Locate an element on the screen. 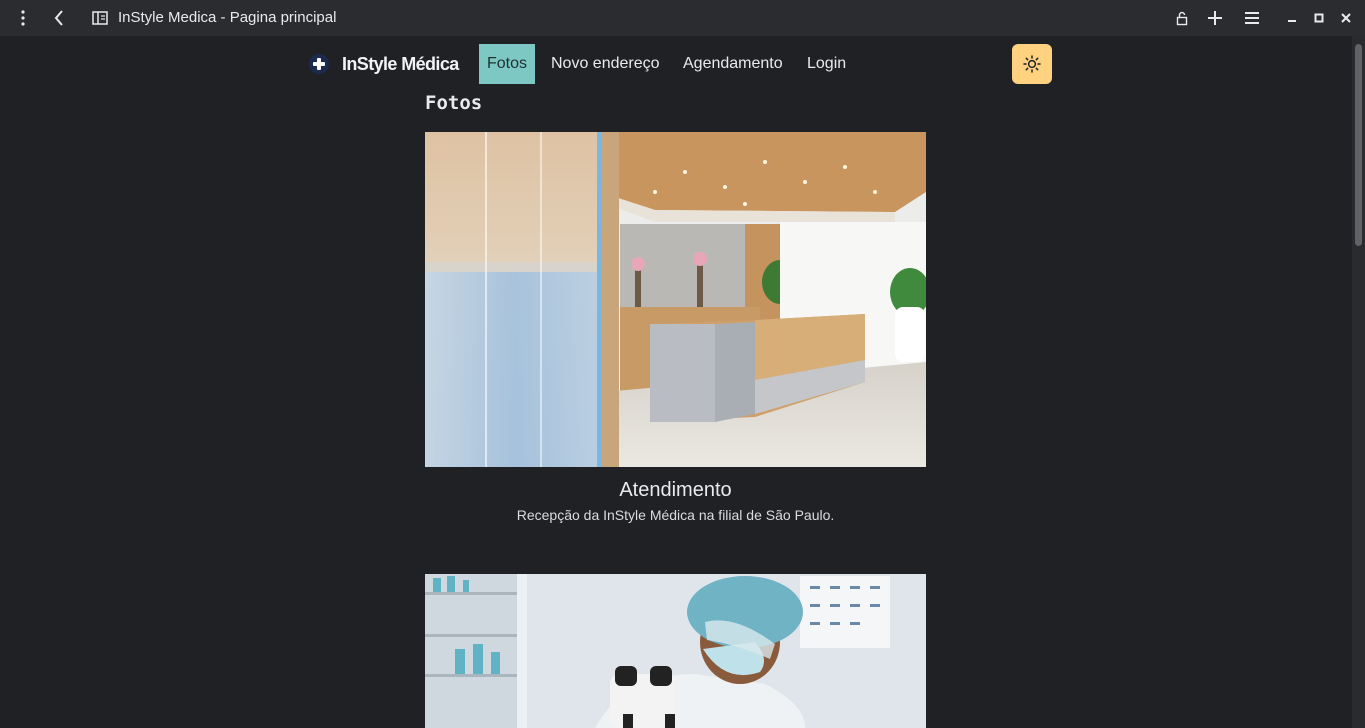 Image resolution: width=1365 pixels, height=728 pixels. photo-title: Atendimento is located at coordinates (675, 490).